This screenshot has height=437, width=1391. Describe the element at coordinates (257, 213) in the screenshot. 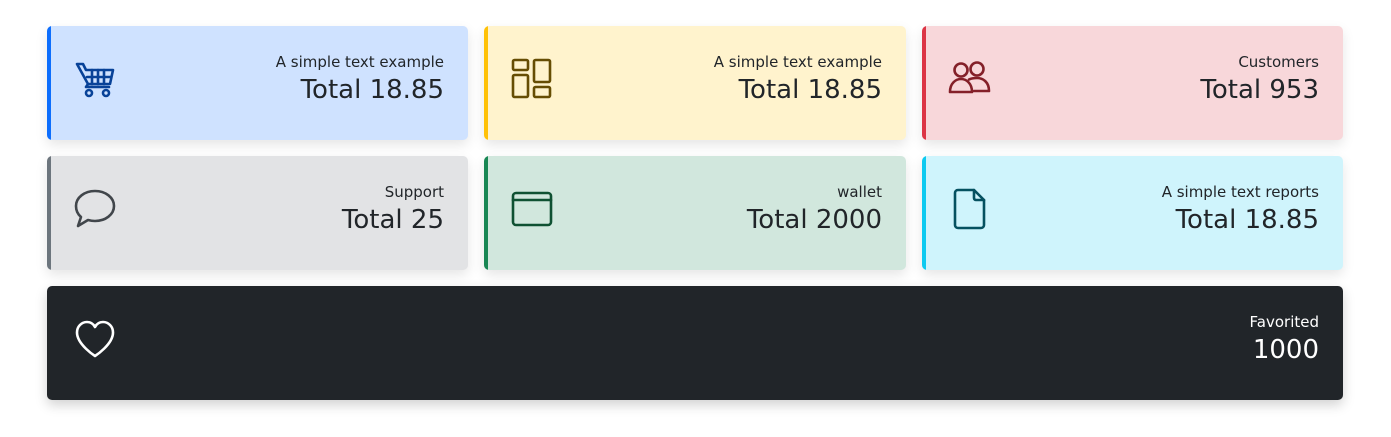

I see `stat-card-support: Support Total 25` at that location.